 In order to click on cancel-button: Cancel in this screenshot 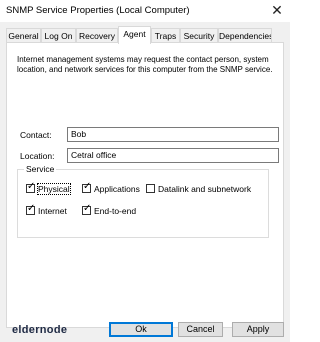, I will do `click(200, 329)`.